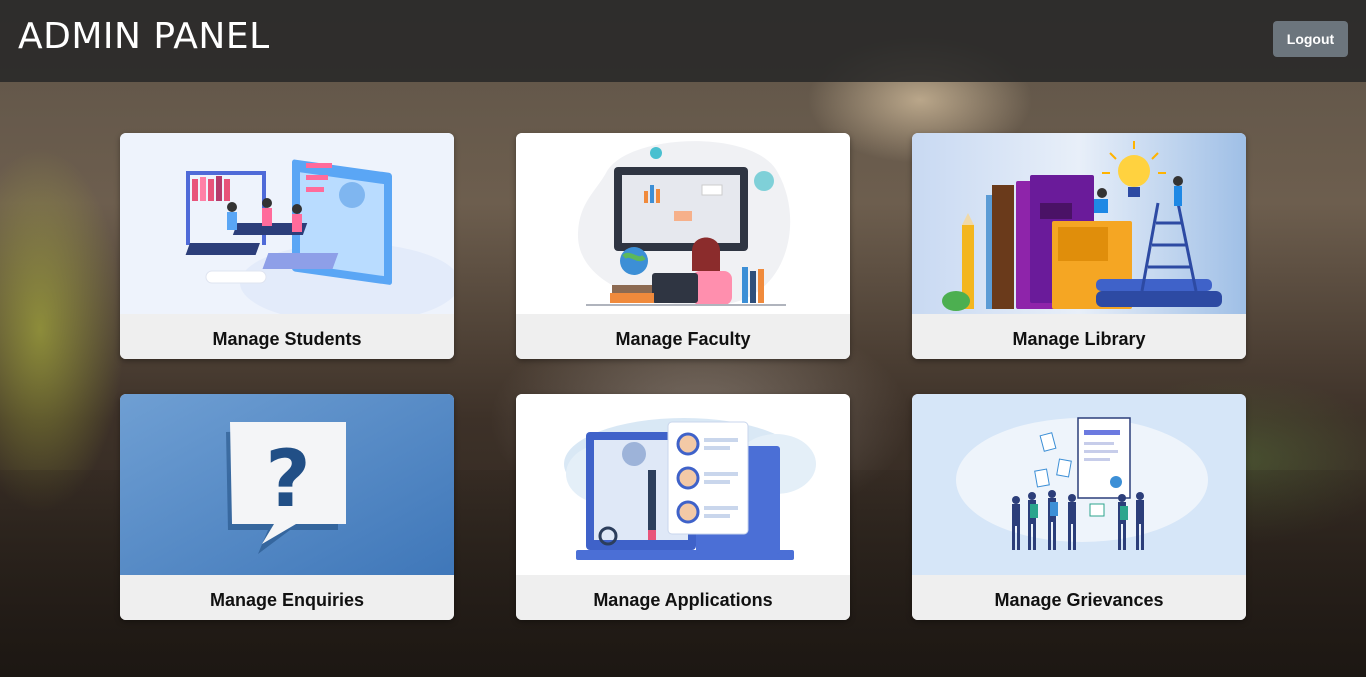 This screenshot has width=1366, height=677. What do you see at coordinates (683, 597) in the screenshot?
I see `card-label: Manage Applications` at bounding box center [683, 597].